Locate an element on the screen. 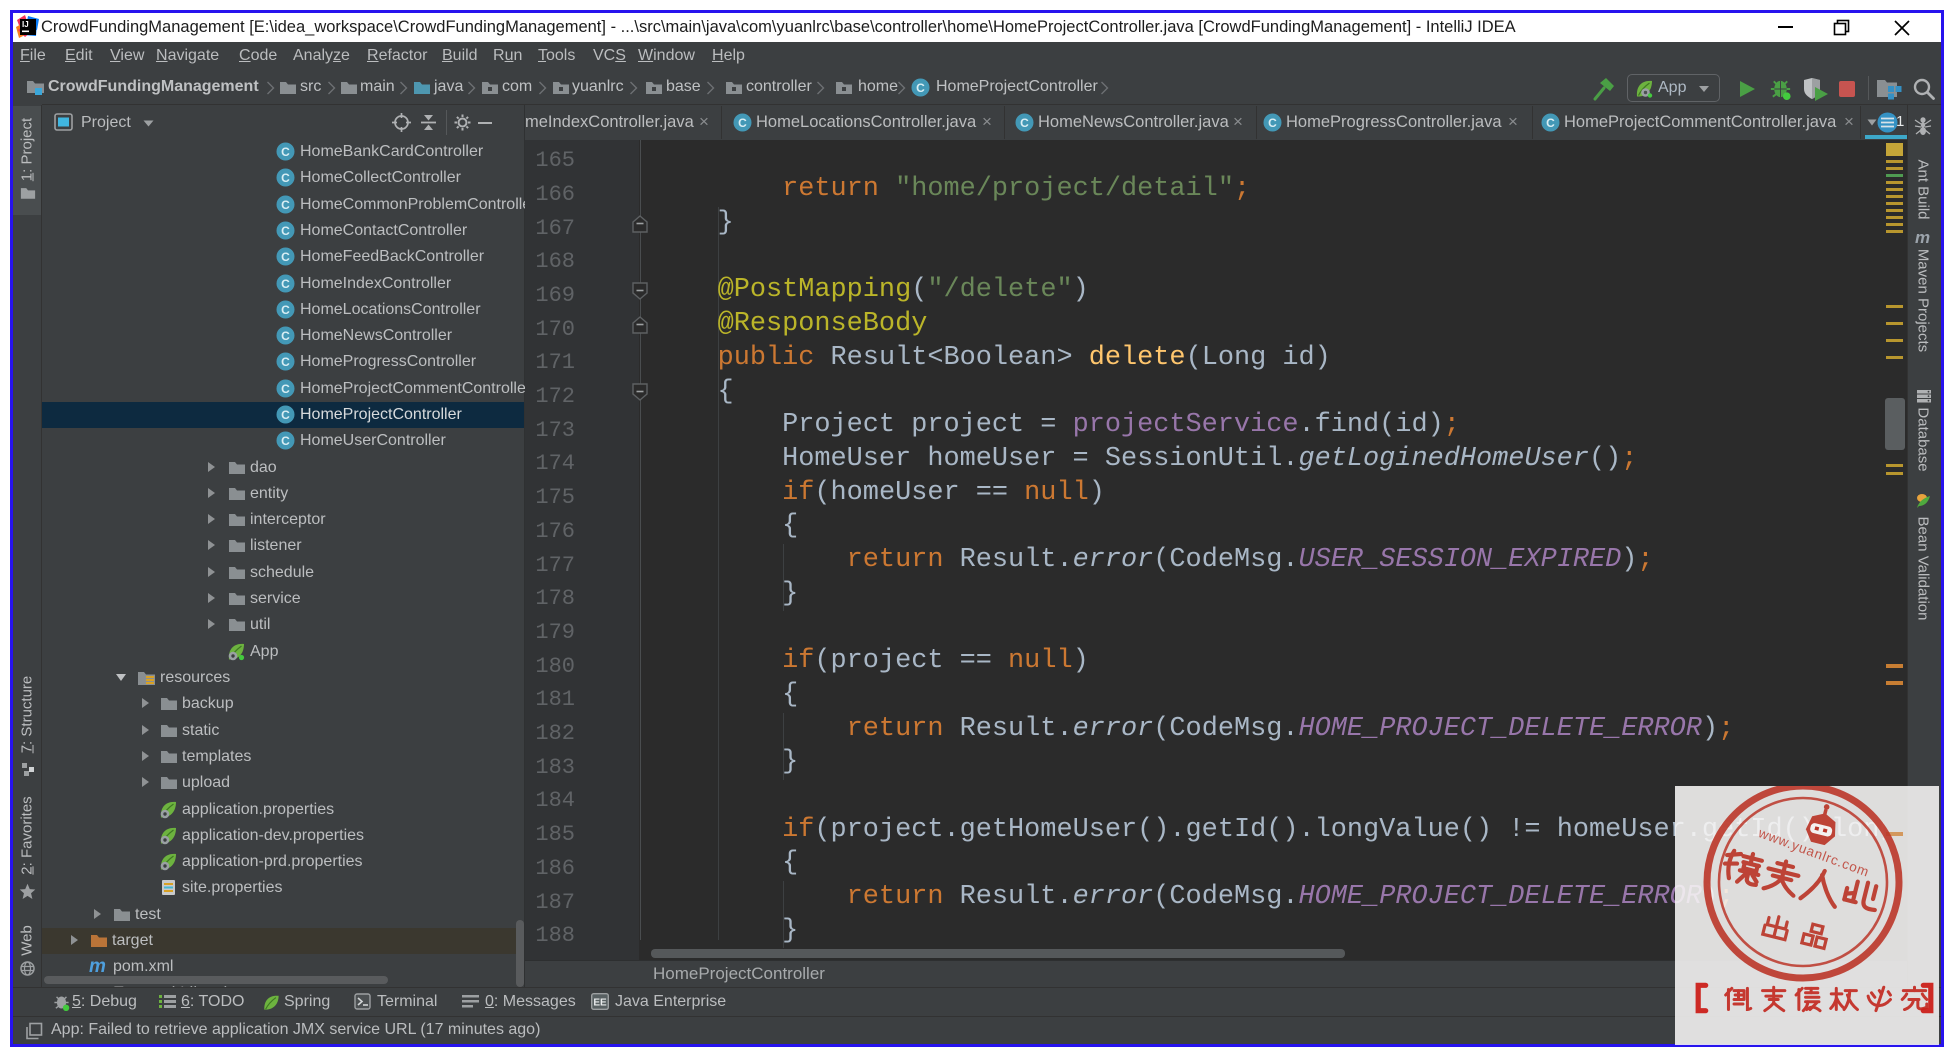  svg-text: IJ is located at coordinates (25, 24).